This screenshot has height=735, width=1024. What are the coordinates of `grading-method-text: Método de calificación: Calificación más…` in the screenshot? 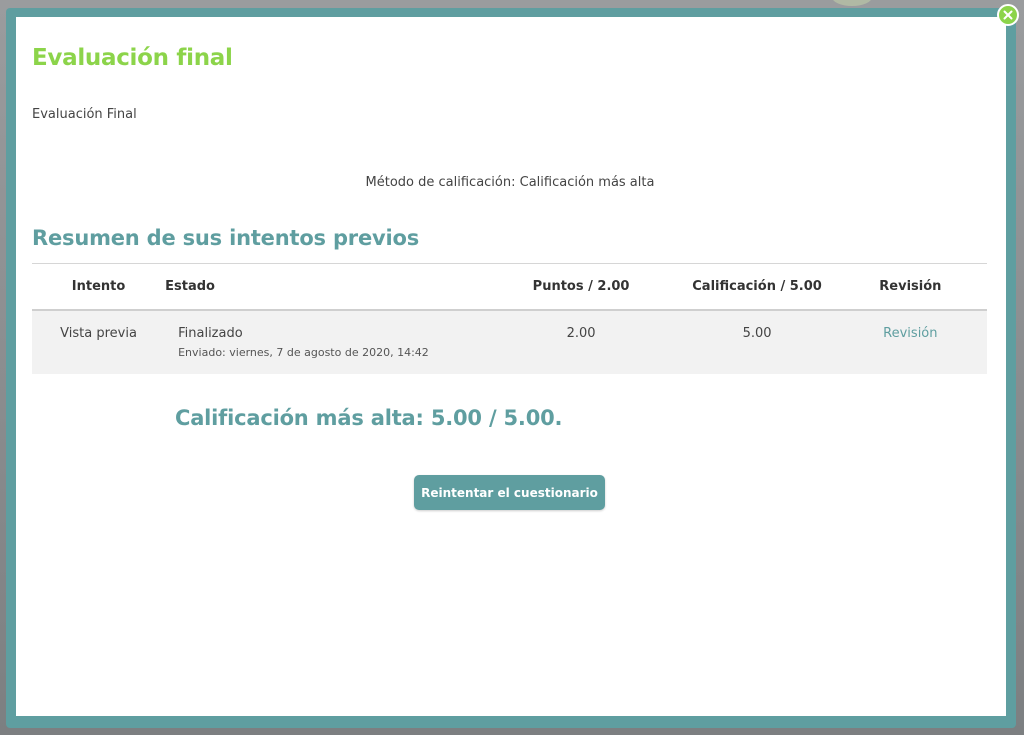 It's located at (510, 182).